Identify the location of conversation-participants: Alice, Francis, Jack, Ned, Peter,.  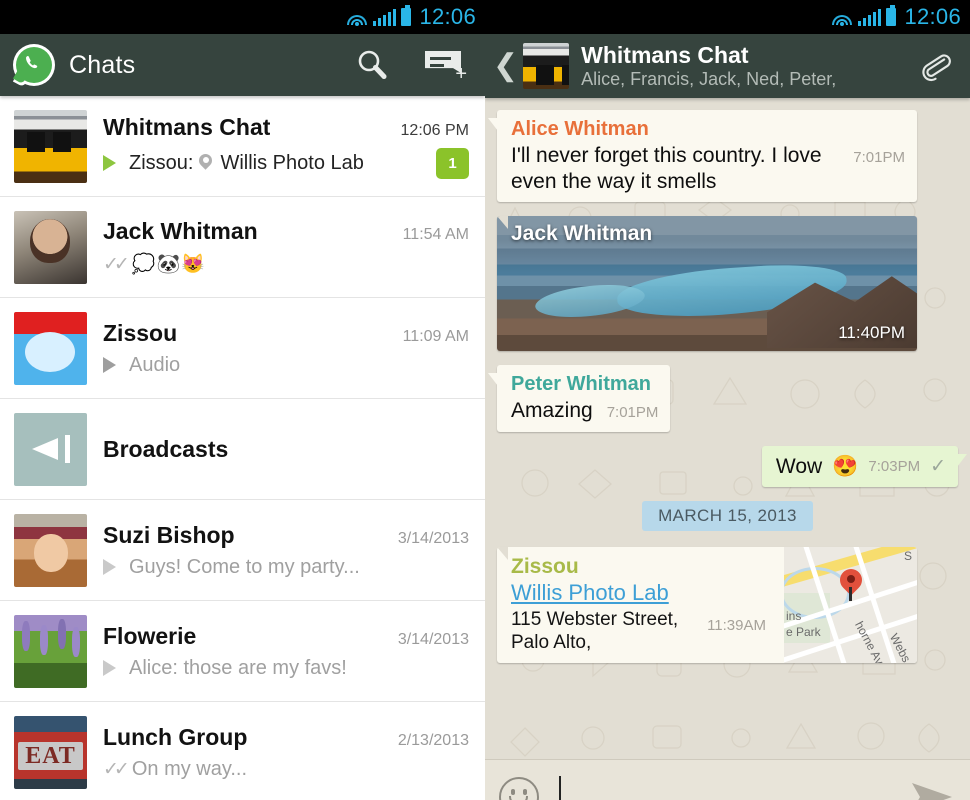
(709, 78).